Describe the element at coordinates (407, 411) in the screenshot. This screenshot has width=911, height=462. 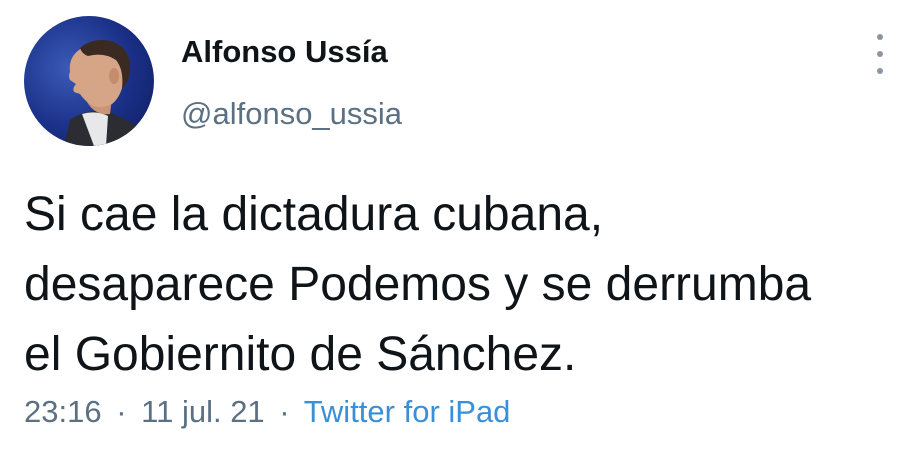
I see `tweet-source-link: Twitter for iPad` at that location.